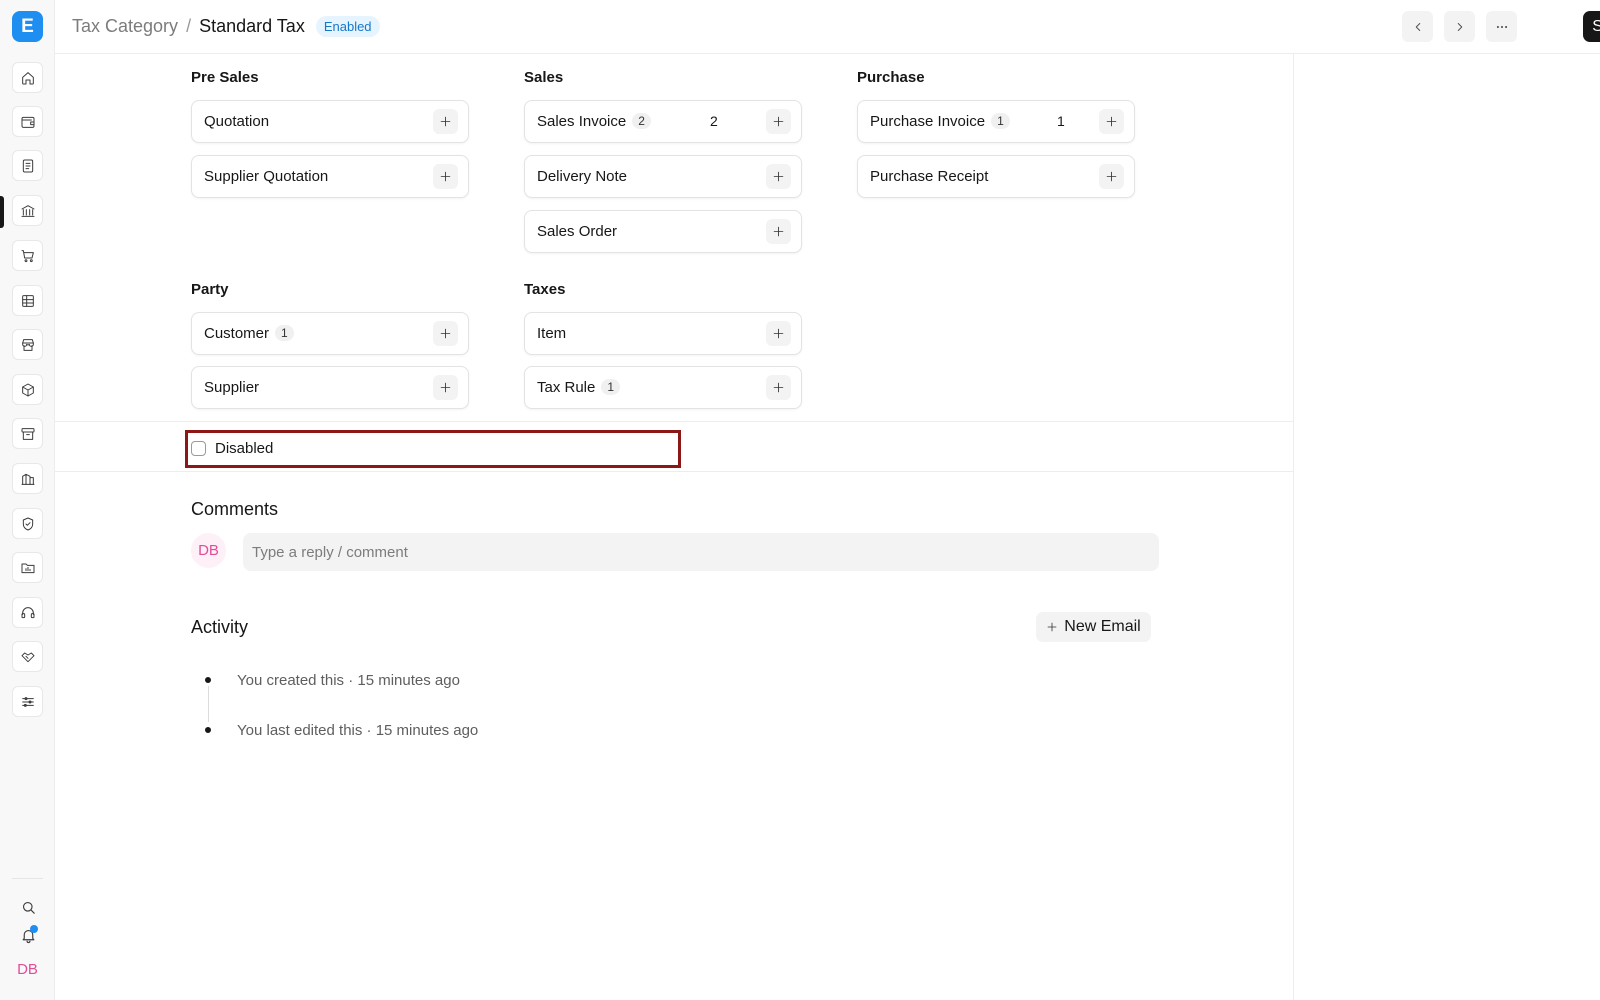 The height and width of the screenshot is (1000, 1600). What do you see at coordinates (210, 289) in the screenshot?
I see `section-title-party: Party` at bounding box center [210, 289].